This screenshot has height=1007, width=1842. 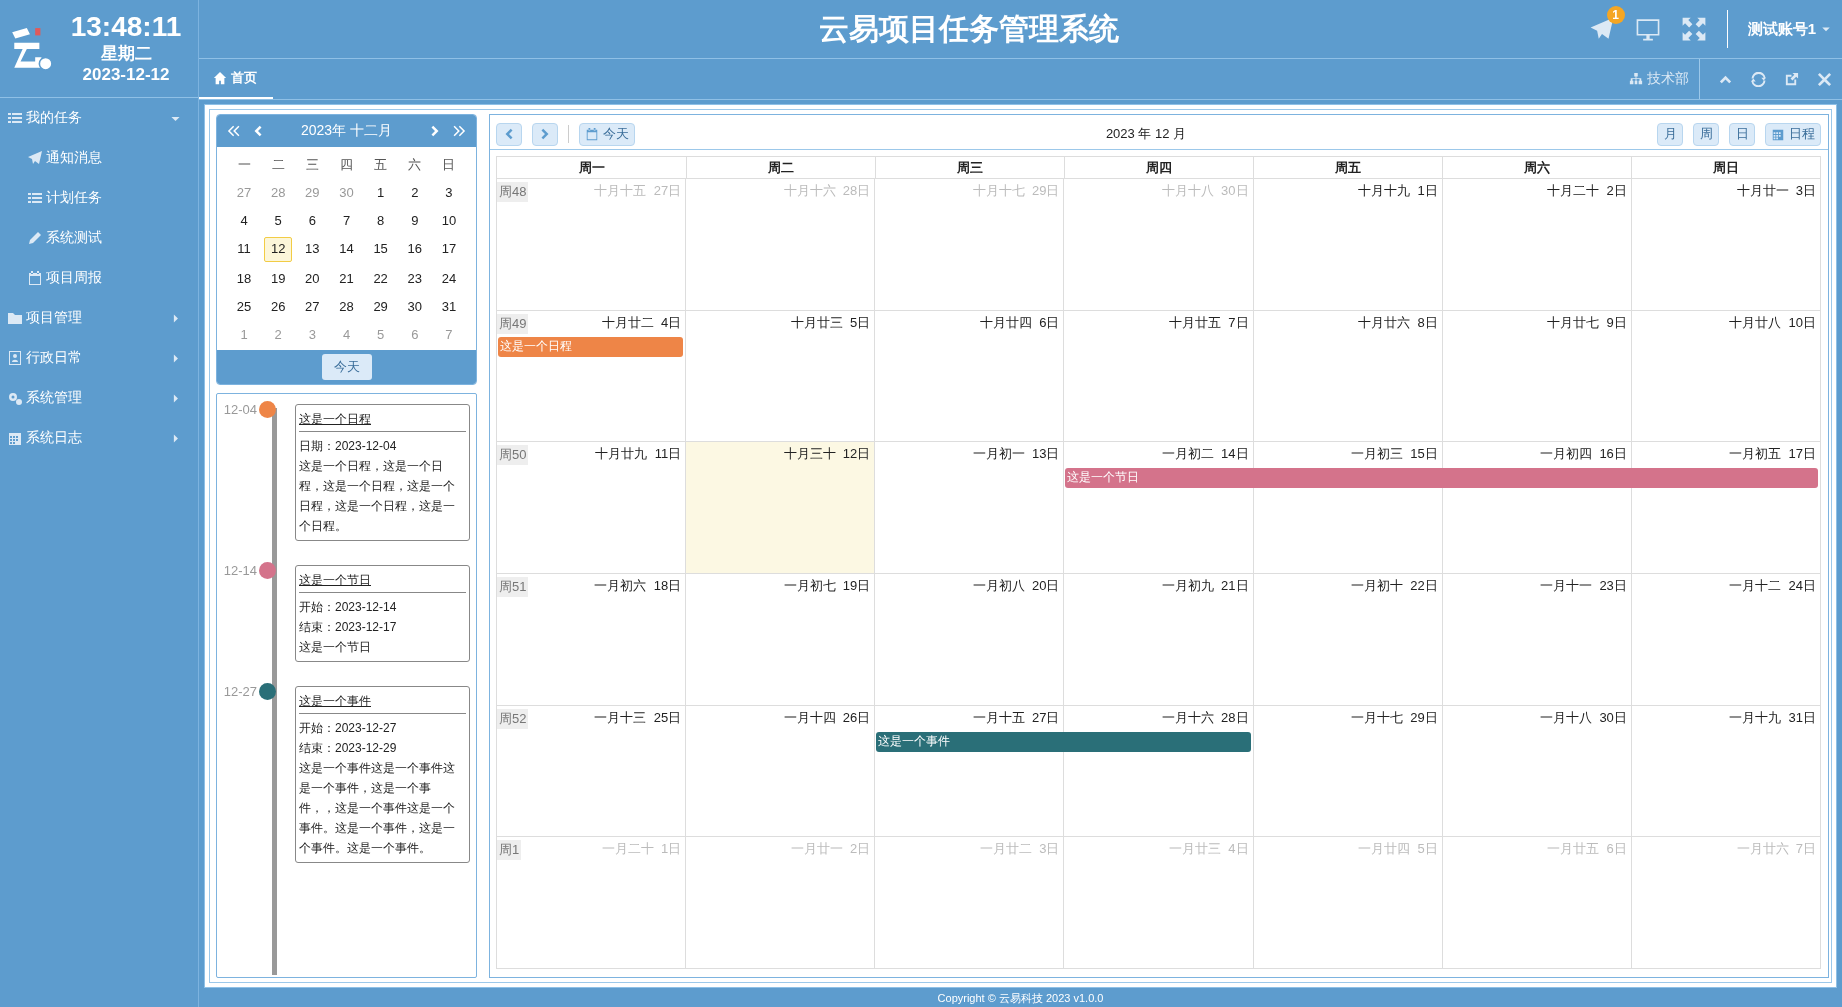 I want to click on day-header: 一月初八 20日, so click(x=969, y=587).